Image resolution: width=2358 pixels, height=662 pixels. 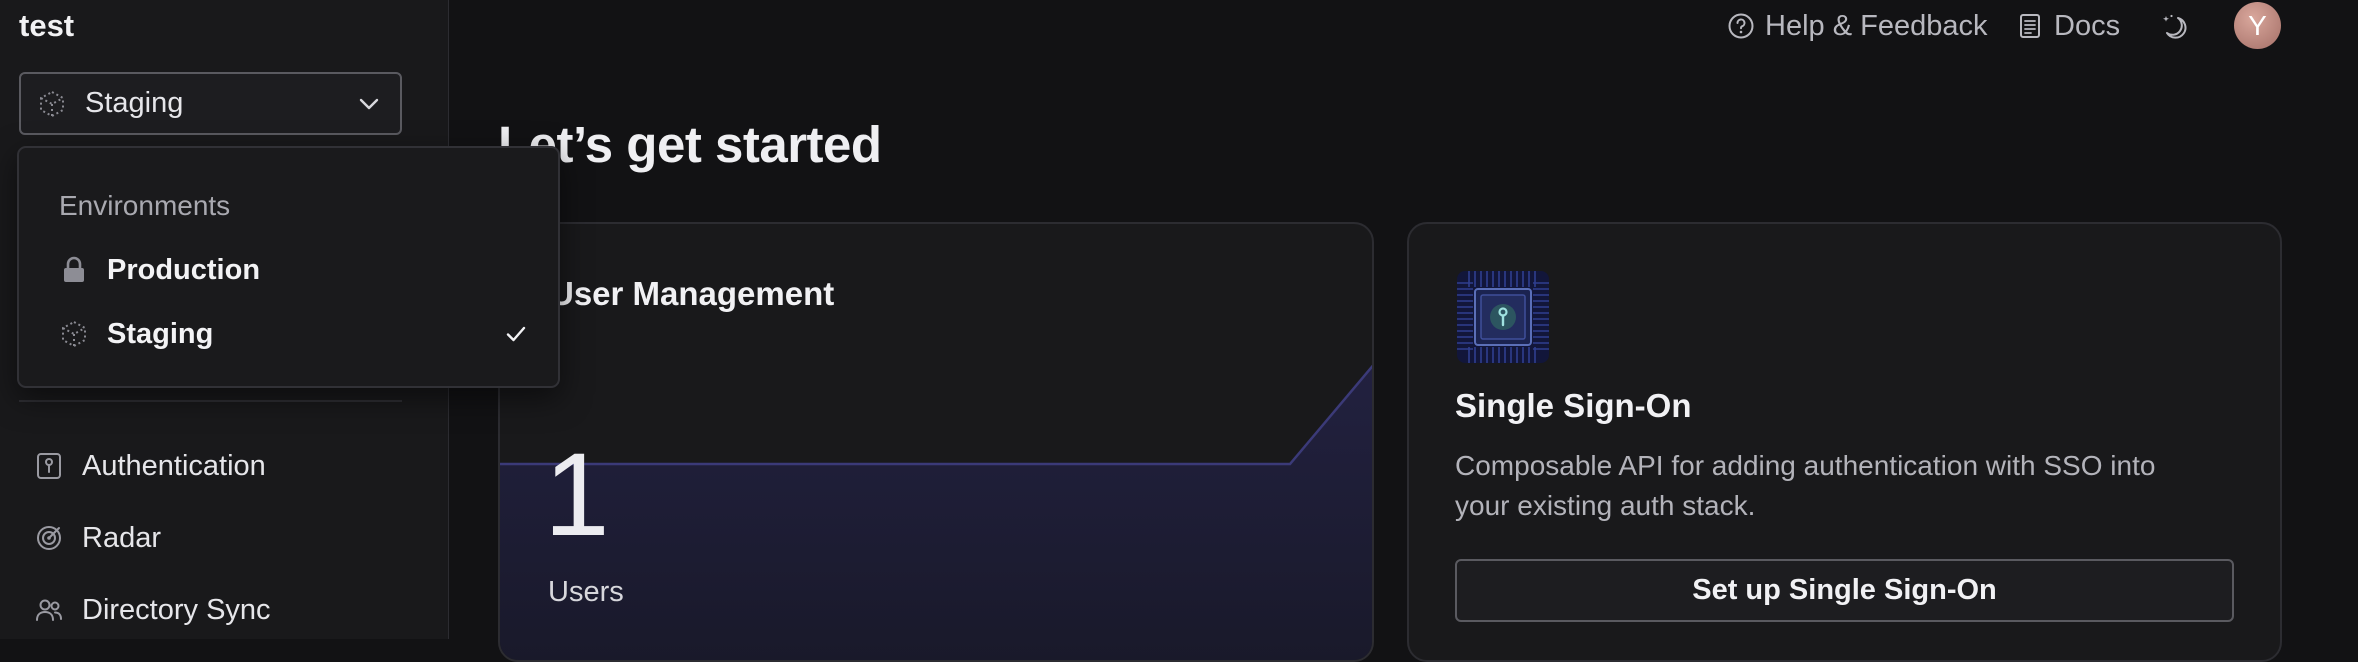 I want to click on docs-link: Docs, so click(x=2068, y=26).